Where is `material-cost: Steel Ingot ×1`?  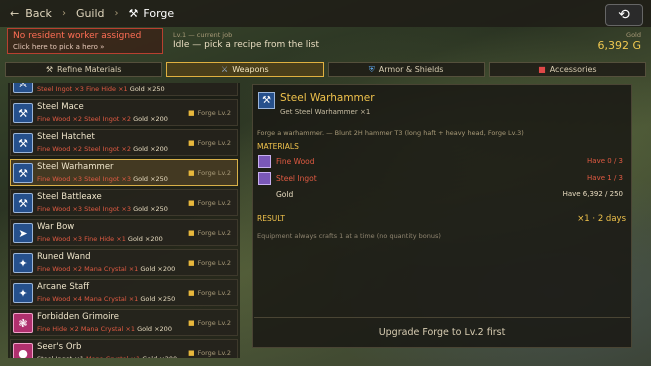 material-cost: Steel Ingot ×1 is located at coordinates (60, 356).